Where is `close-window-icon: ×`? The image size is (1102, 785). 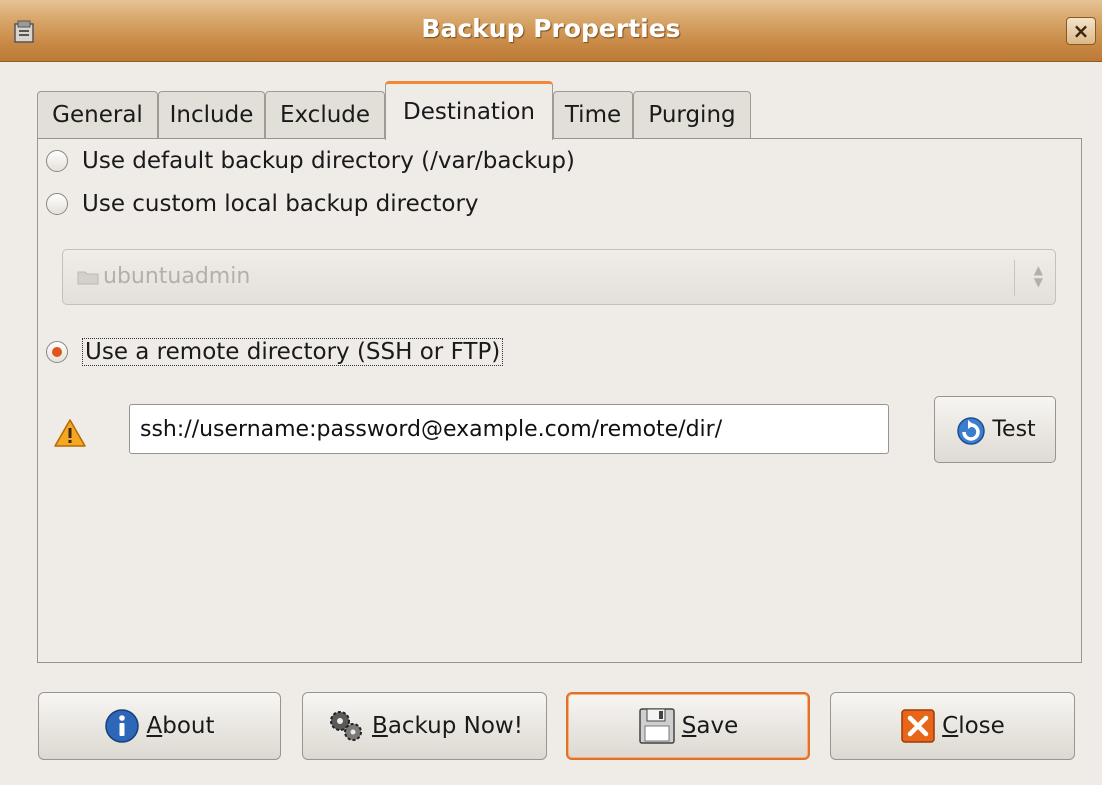 close-window-icon: × is located at coordinates (1081, 31).